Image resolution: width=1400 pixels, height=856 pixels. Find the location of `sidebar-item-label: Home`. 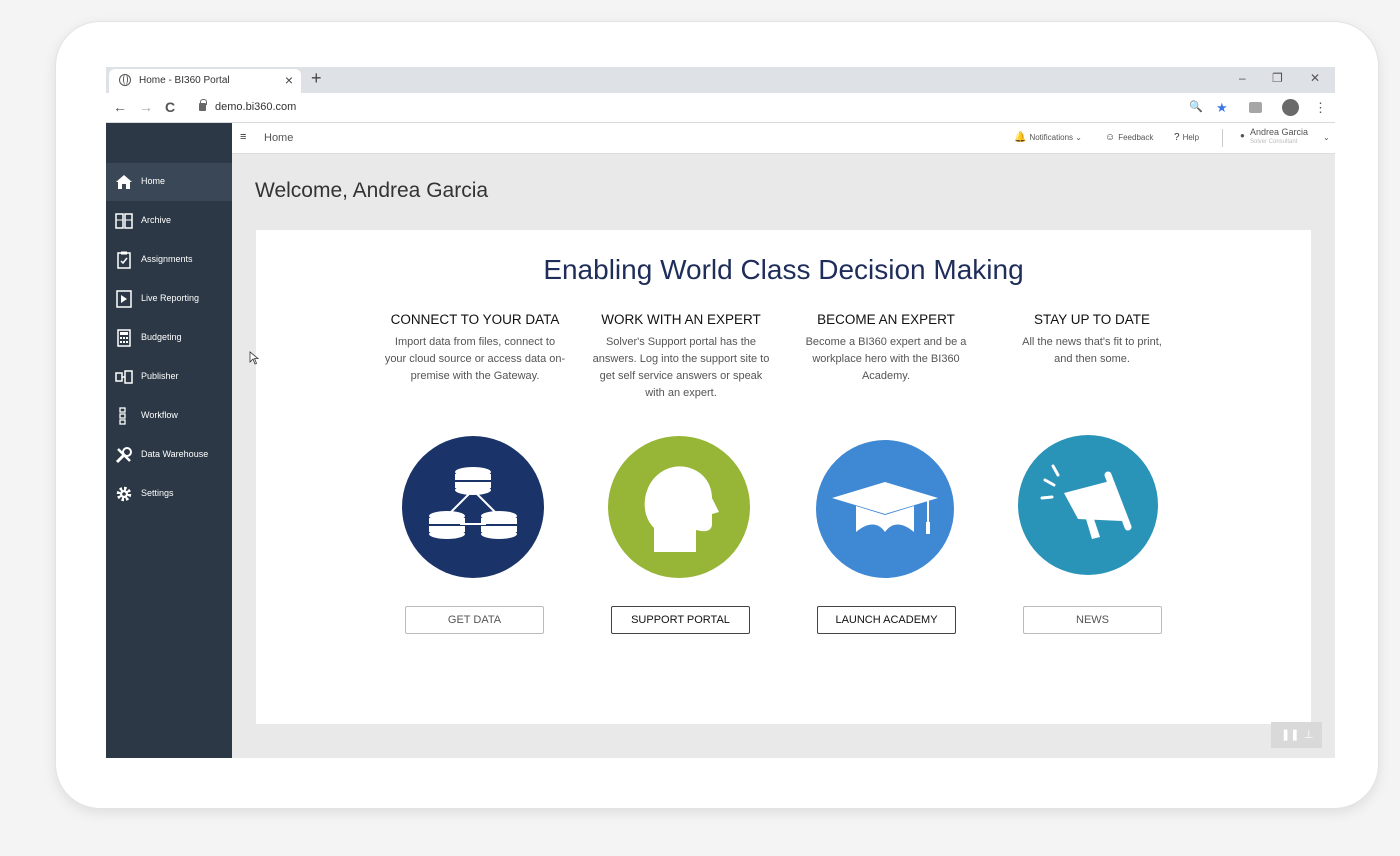

sidebar-item-label: Home is located at coordinates (153, 181).